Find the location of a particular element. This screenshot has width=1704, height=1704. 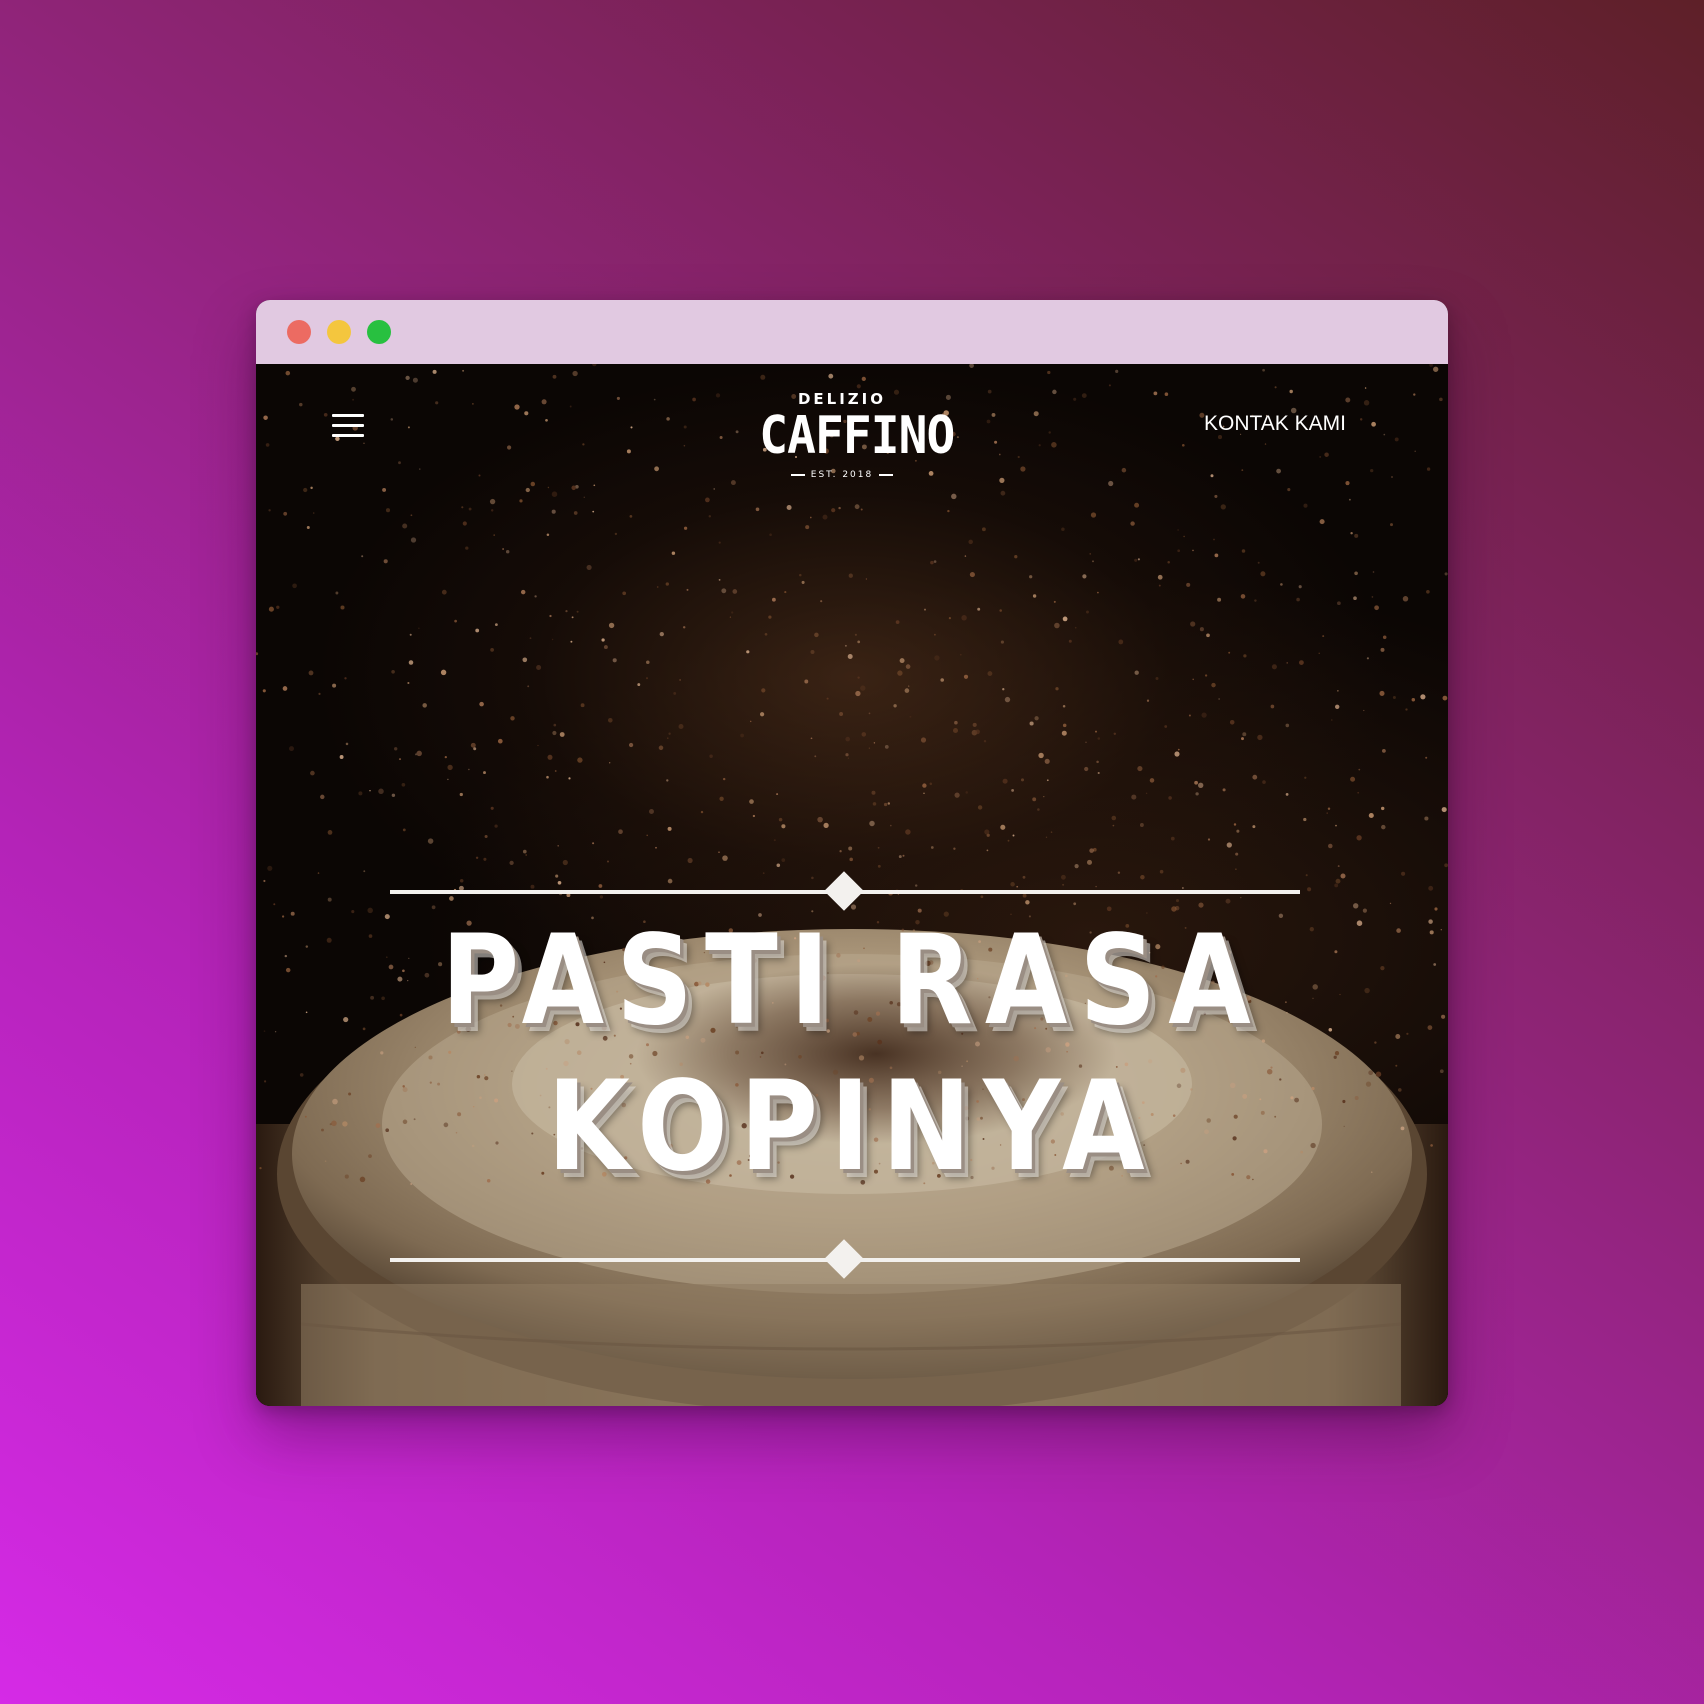

maximize-window-button is located at coordinates (379, 332).